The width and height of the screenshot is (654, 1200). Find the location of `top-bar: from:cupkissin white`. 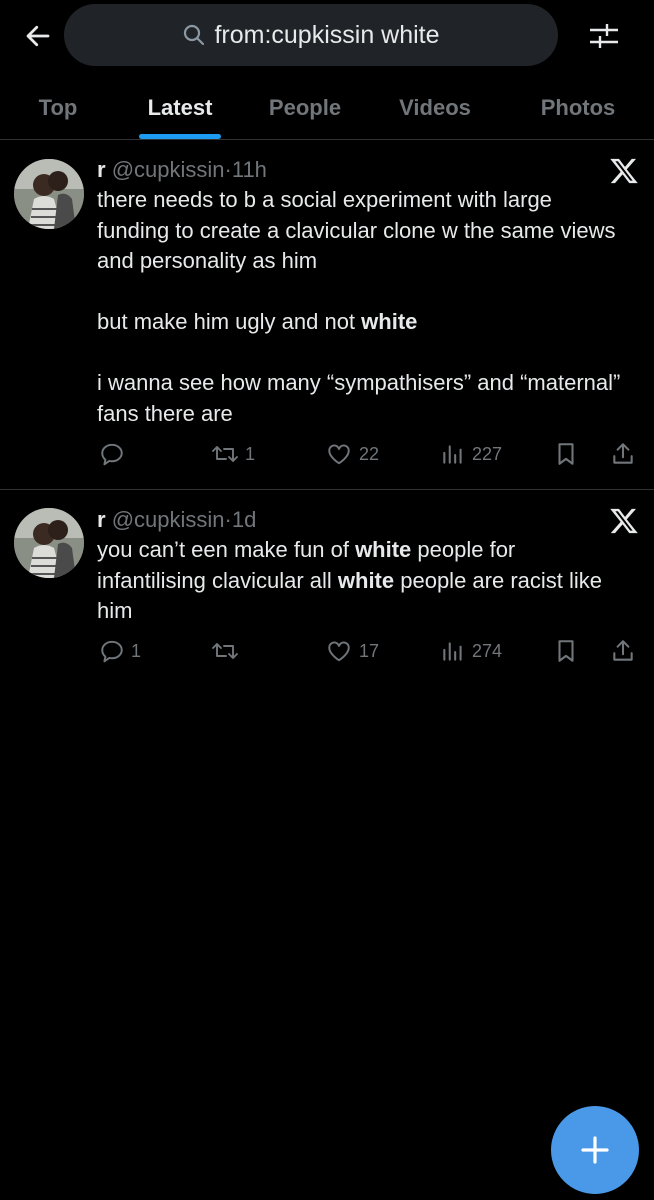

top-bar: from:cupkissin white is located at coordinates (327, 36).